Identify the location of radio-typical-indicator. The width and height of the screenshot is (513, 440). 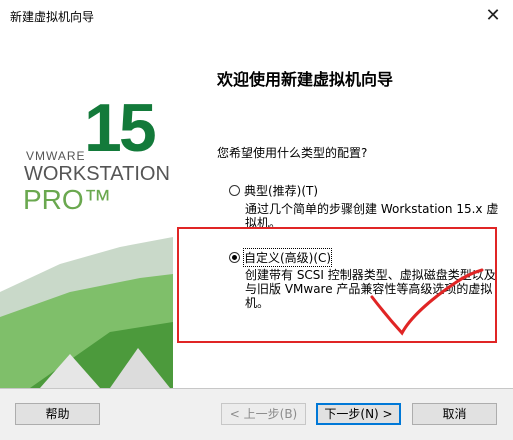
(234, 190).